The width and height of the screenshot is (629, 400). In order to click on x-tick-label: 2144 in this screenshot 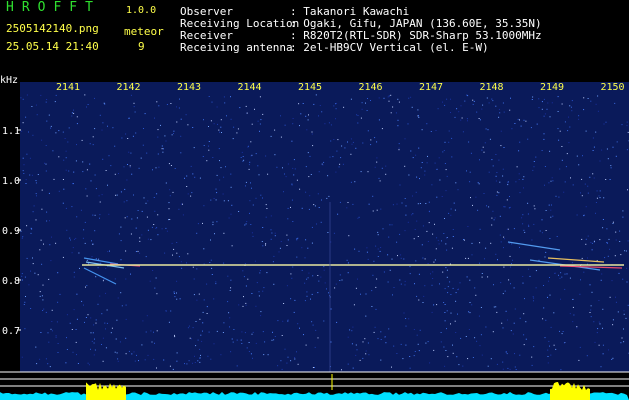, I will do `click(249, 87)`.